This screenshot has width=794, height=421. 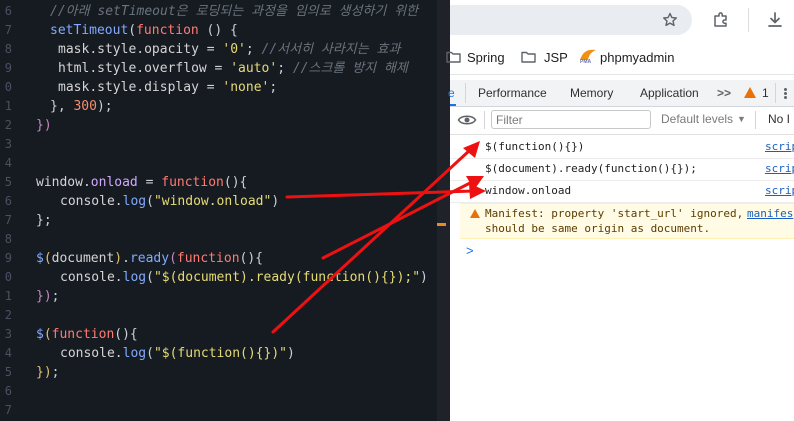 What do you see at coordinates (254, 68) in the screenshot?
I see `code-token: 'auto'` at bounding box center [254, 68].